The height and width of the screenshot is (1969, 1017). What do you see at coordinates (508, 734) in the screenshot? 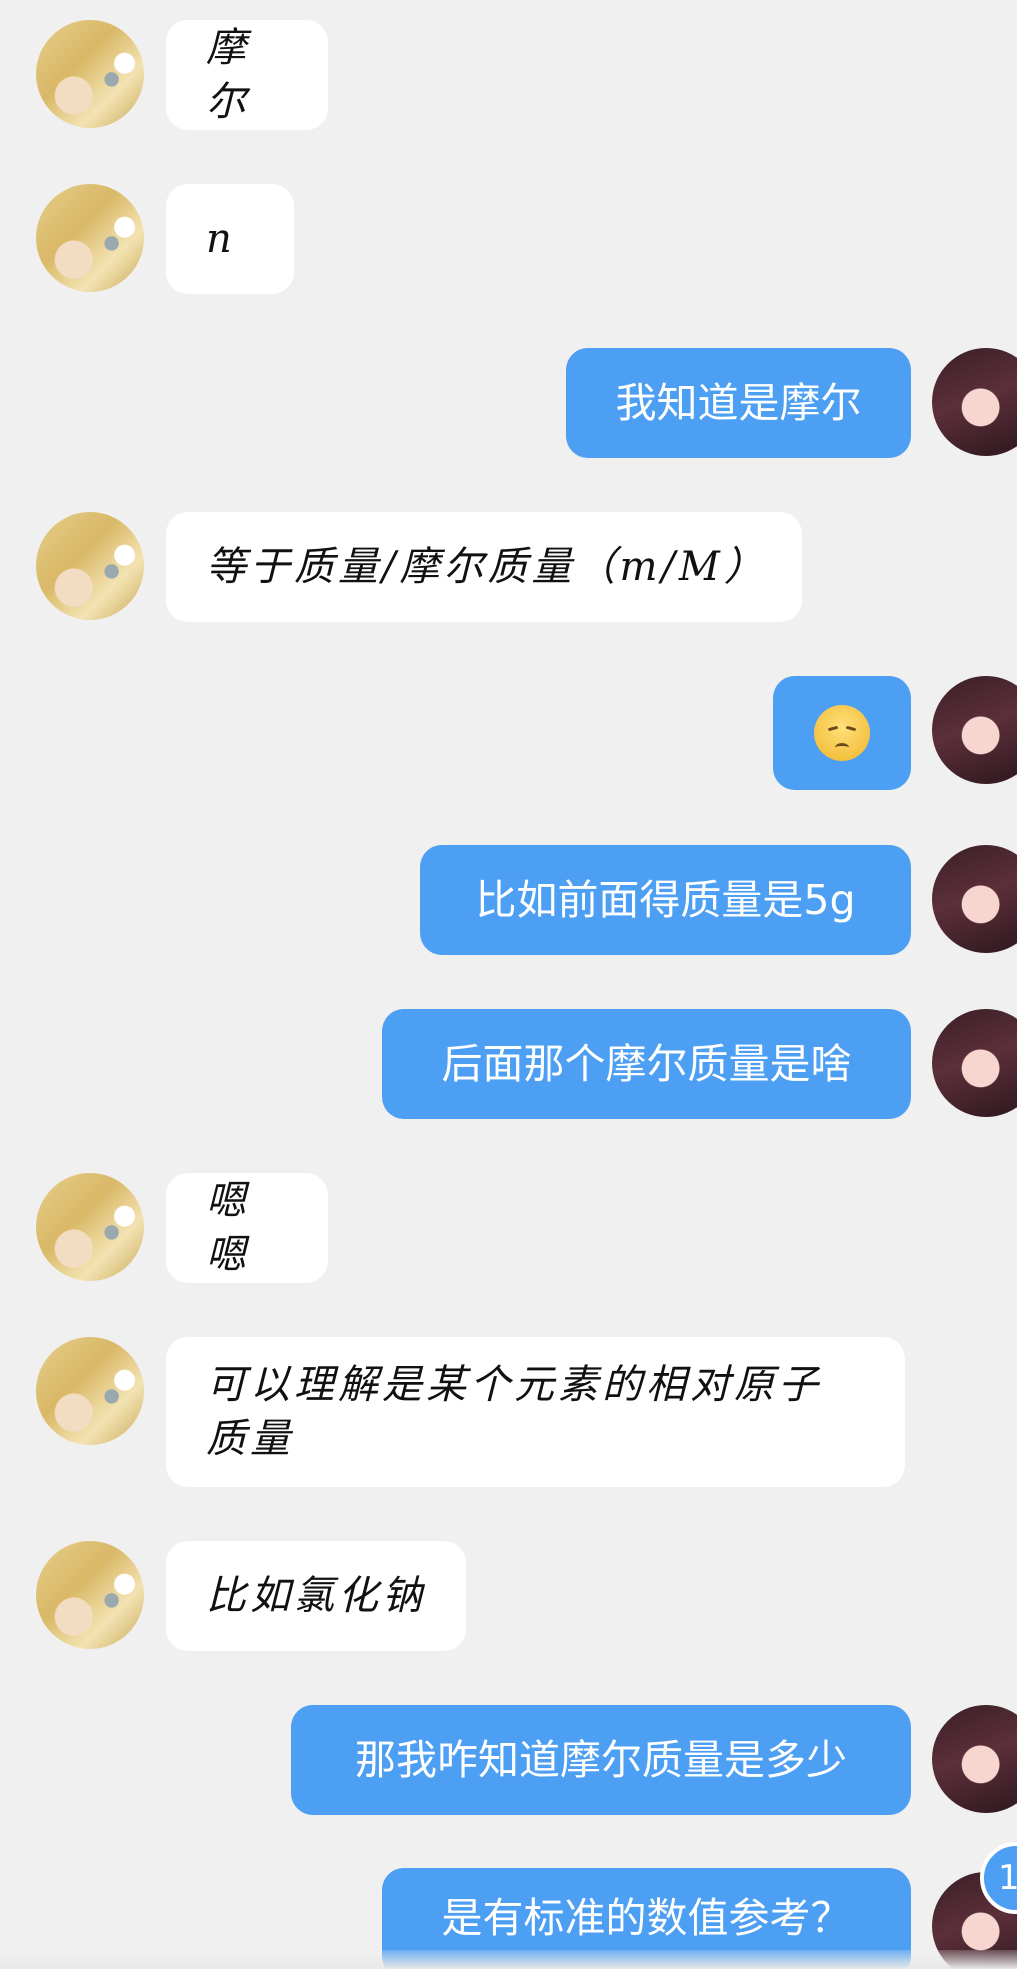
I see `message-row` at bounding box center [508, 734].